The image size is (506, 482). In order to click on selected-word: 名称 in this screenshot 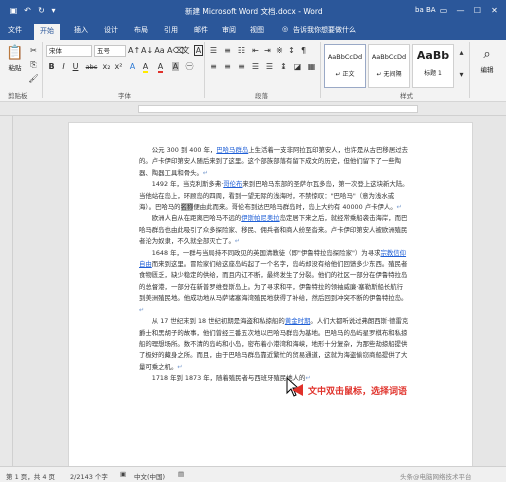, I will do `click(187, 207)`.